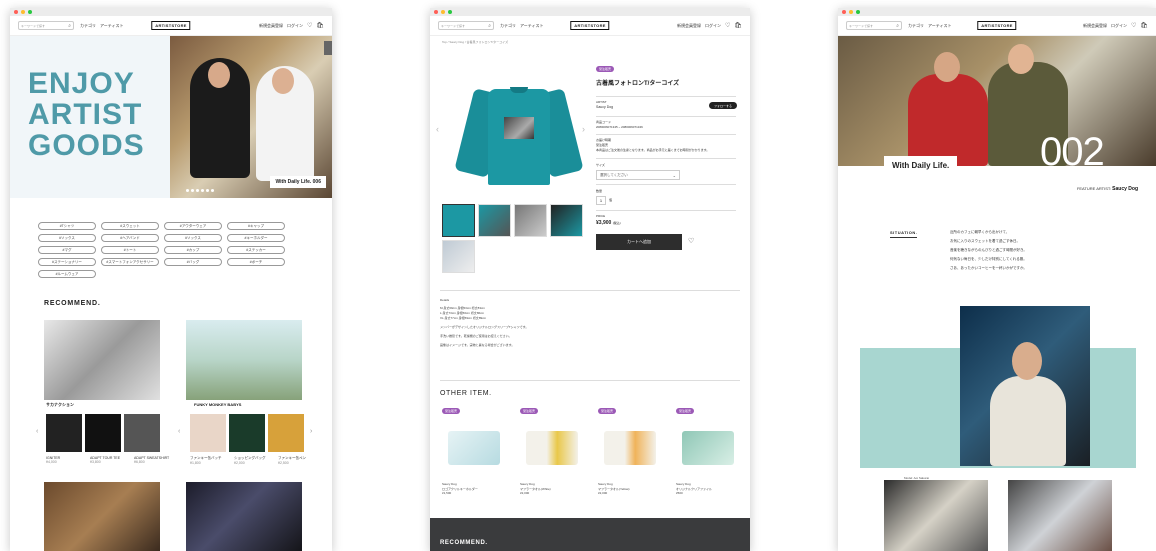 This screenshot has height=551, width=1156. Describe the element at coordinates (296, 460) in the screenshot. I see `product-meta: ファンキー缶ペン ¥2,500` at that location.